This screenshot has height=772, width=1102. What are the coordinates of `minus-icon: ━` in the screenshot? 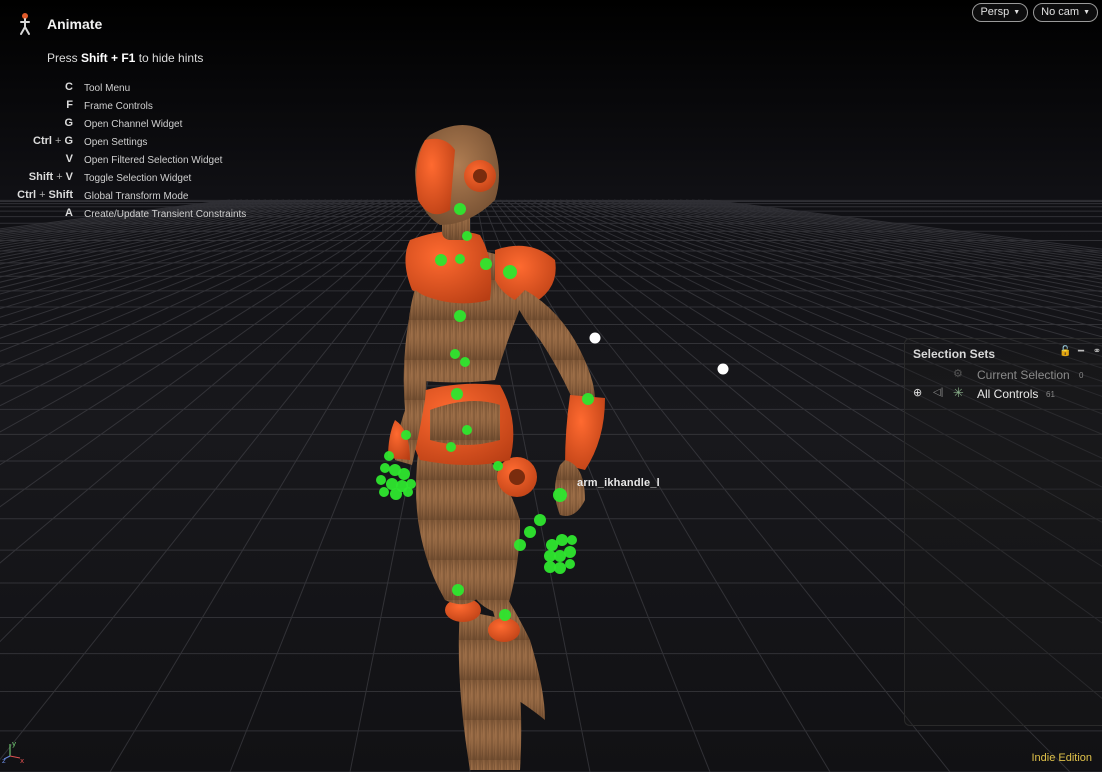 It's located at (1081, 352).